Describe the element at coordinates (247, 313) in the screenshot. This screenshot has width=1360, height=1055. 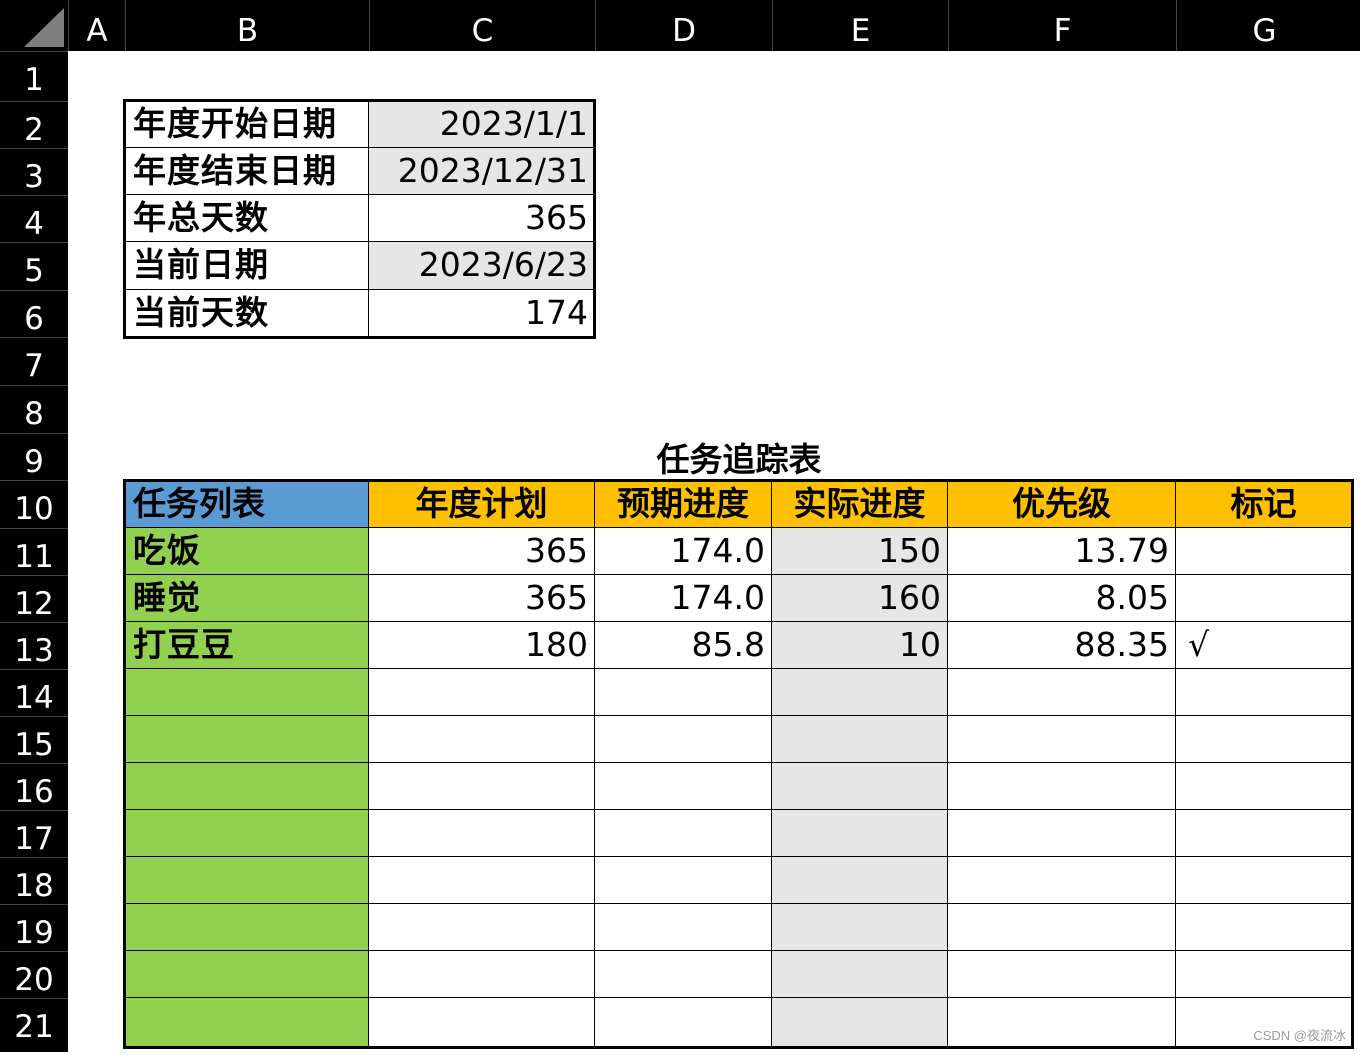
I see `info-label-cell: 当前天数` at that location.